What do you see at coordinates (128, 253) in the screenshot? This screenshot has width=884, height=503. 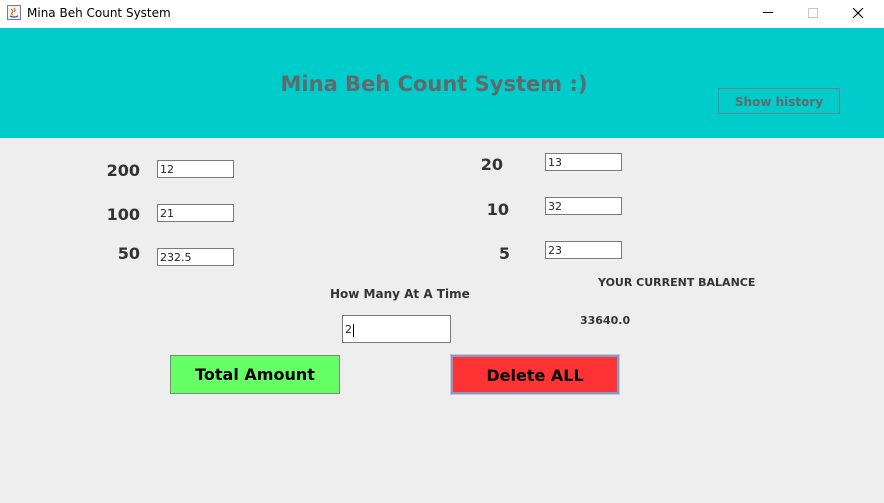 I see `denomination-label-50: 50` at bounding box center [128, 253].